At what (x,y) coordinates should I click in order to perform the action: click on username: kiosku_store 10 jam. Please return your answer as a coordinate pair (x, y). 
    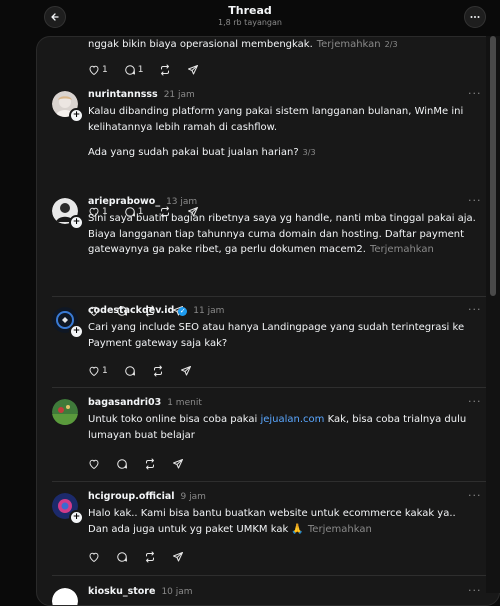
    Looking at the image, I should click on (140, 591).